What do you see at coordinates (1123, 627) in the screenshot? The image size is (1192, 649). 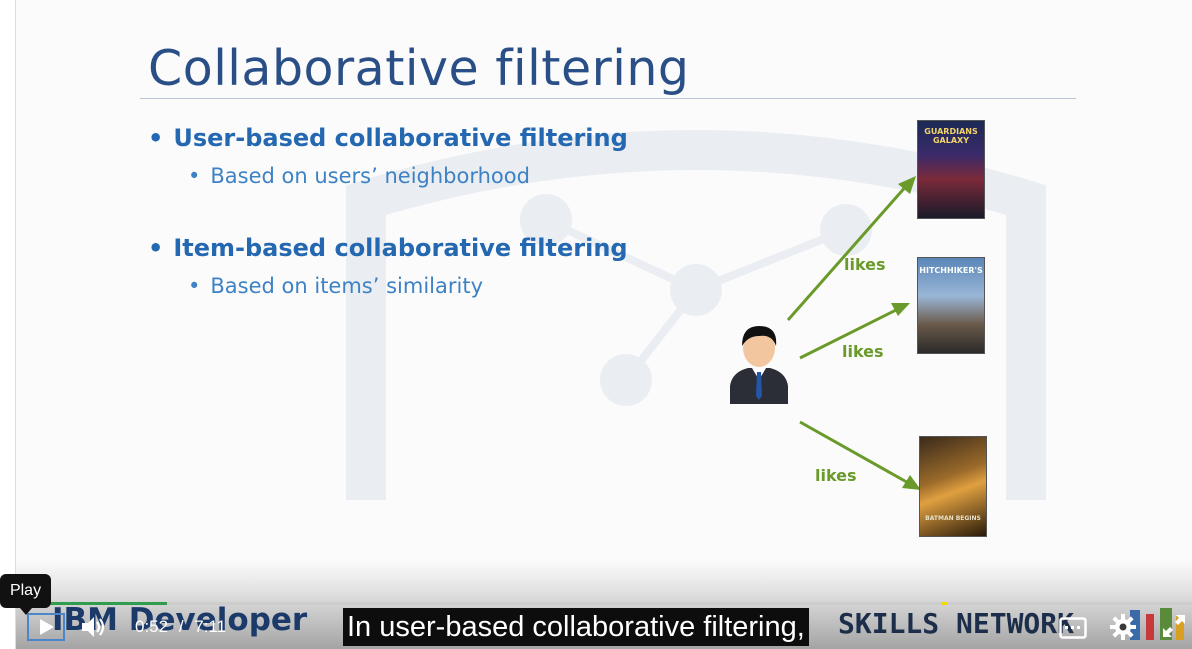 I see `gear-icon` at bounding box center [1123, 627].